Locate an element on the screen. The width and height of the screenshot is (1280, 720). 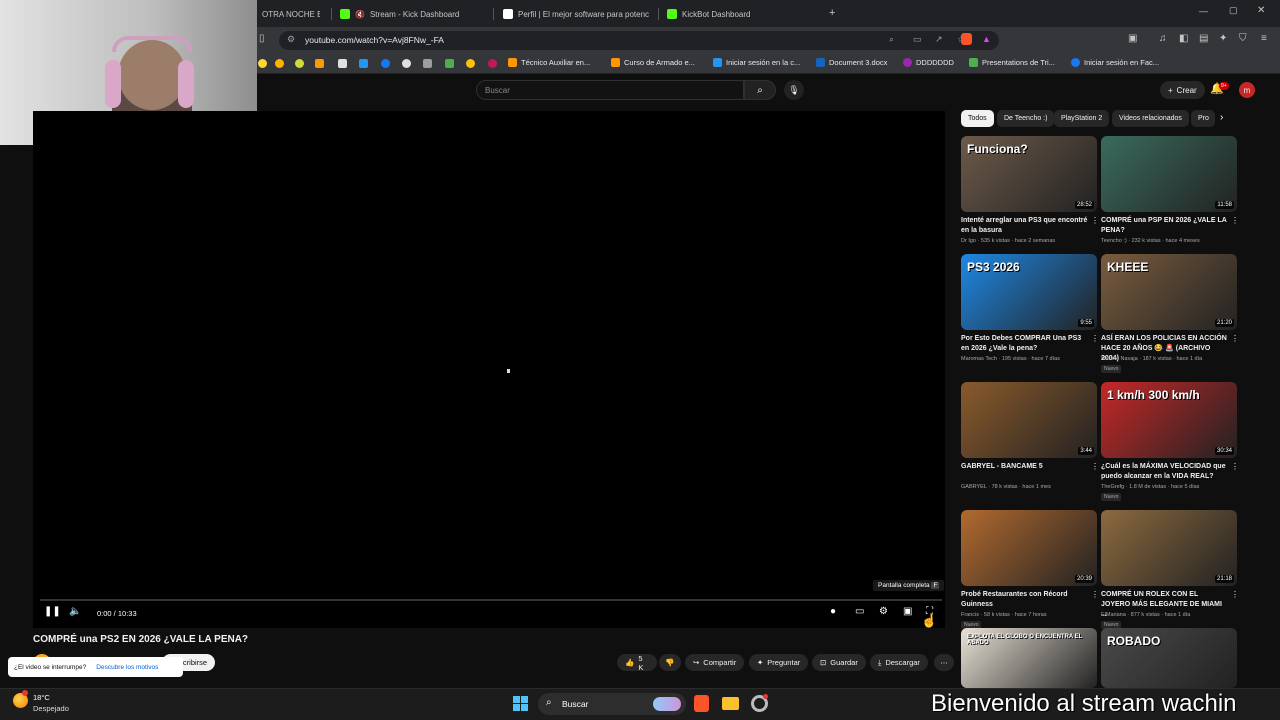
tab-perfil: Perfil | El mejor software para potenc is located at coordinates (578, 14).